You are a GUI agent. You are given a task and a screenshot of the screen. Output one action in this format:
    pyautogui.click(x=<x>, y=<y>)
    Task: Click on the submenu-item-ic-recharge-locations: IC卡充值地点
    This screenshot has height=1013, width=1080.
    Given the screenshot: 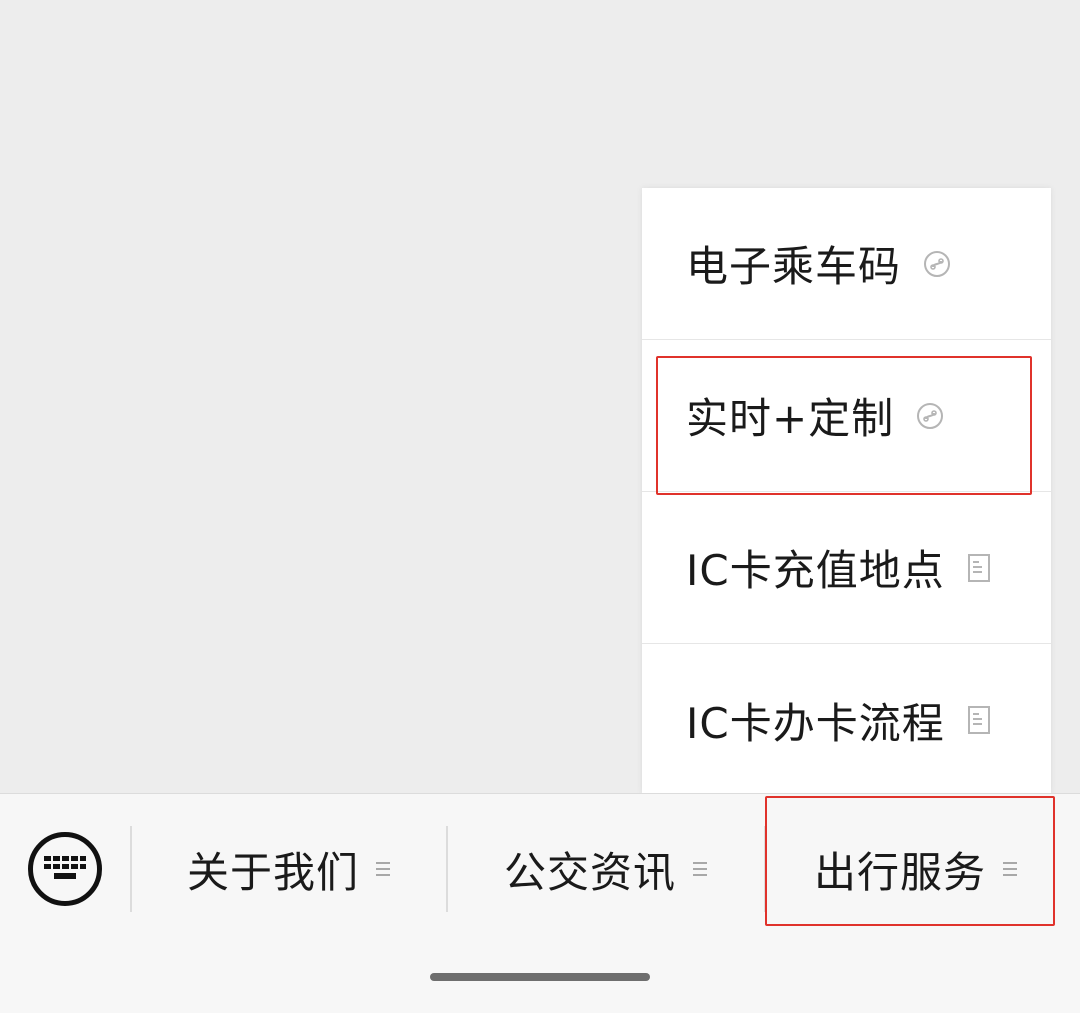 What is the action you would take?
    pyautogui.click(x=846, y=568)
    